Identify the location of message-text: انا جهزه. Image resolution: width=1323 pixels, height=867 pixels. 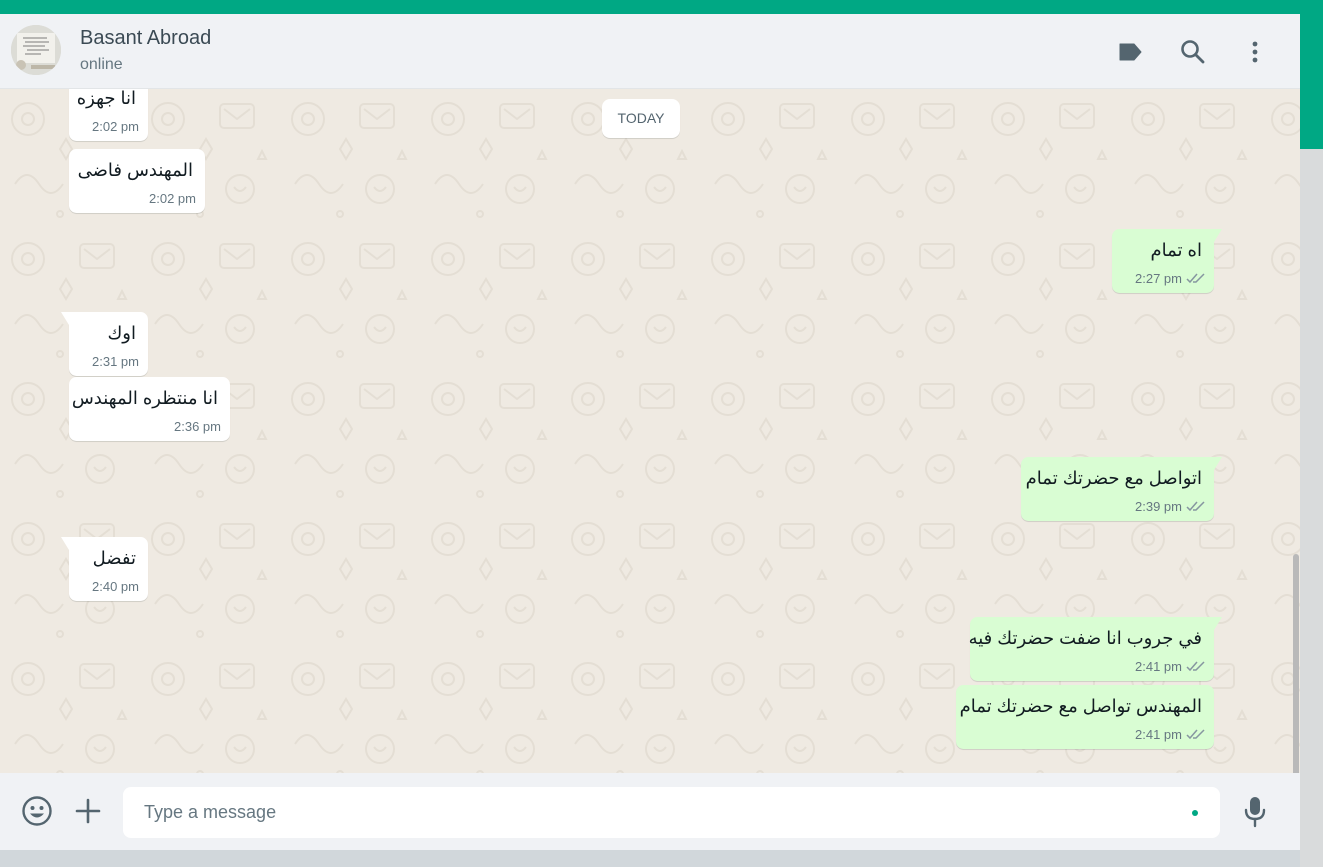
(106, 98).